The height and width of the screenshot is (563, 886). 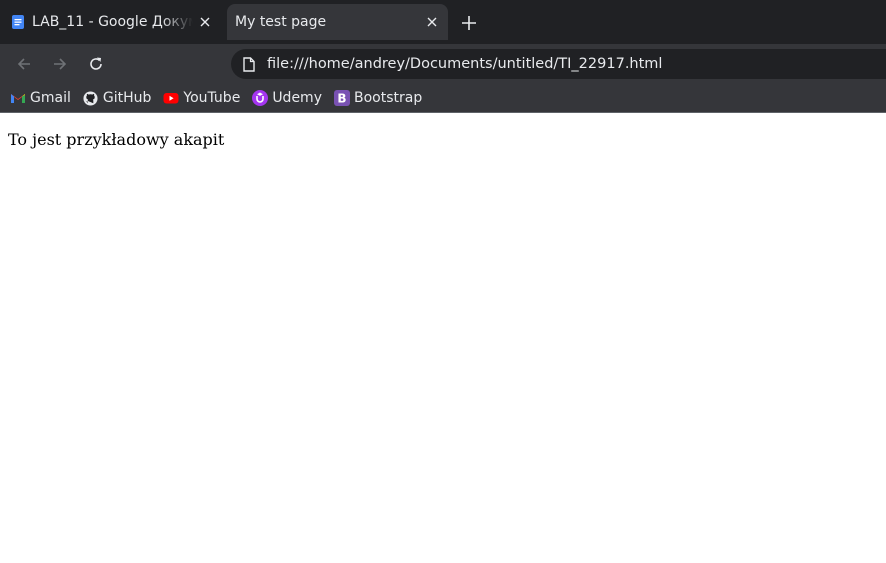 I want to click on arrow-left-icon, so click(x=23, y=64).